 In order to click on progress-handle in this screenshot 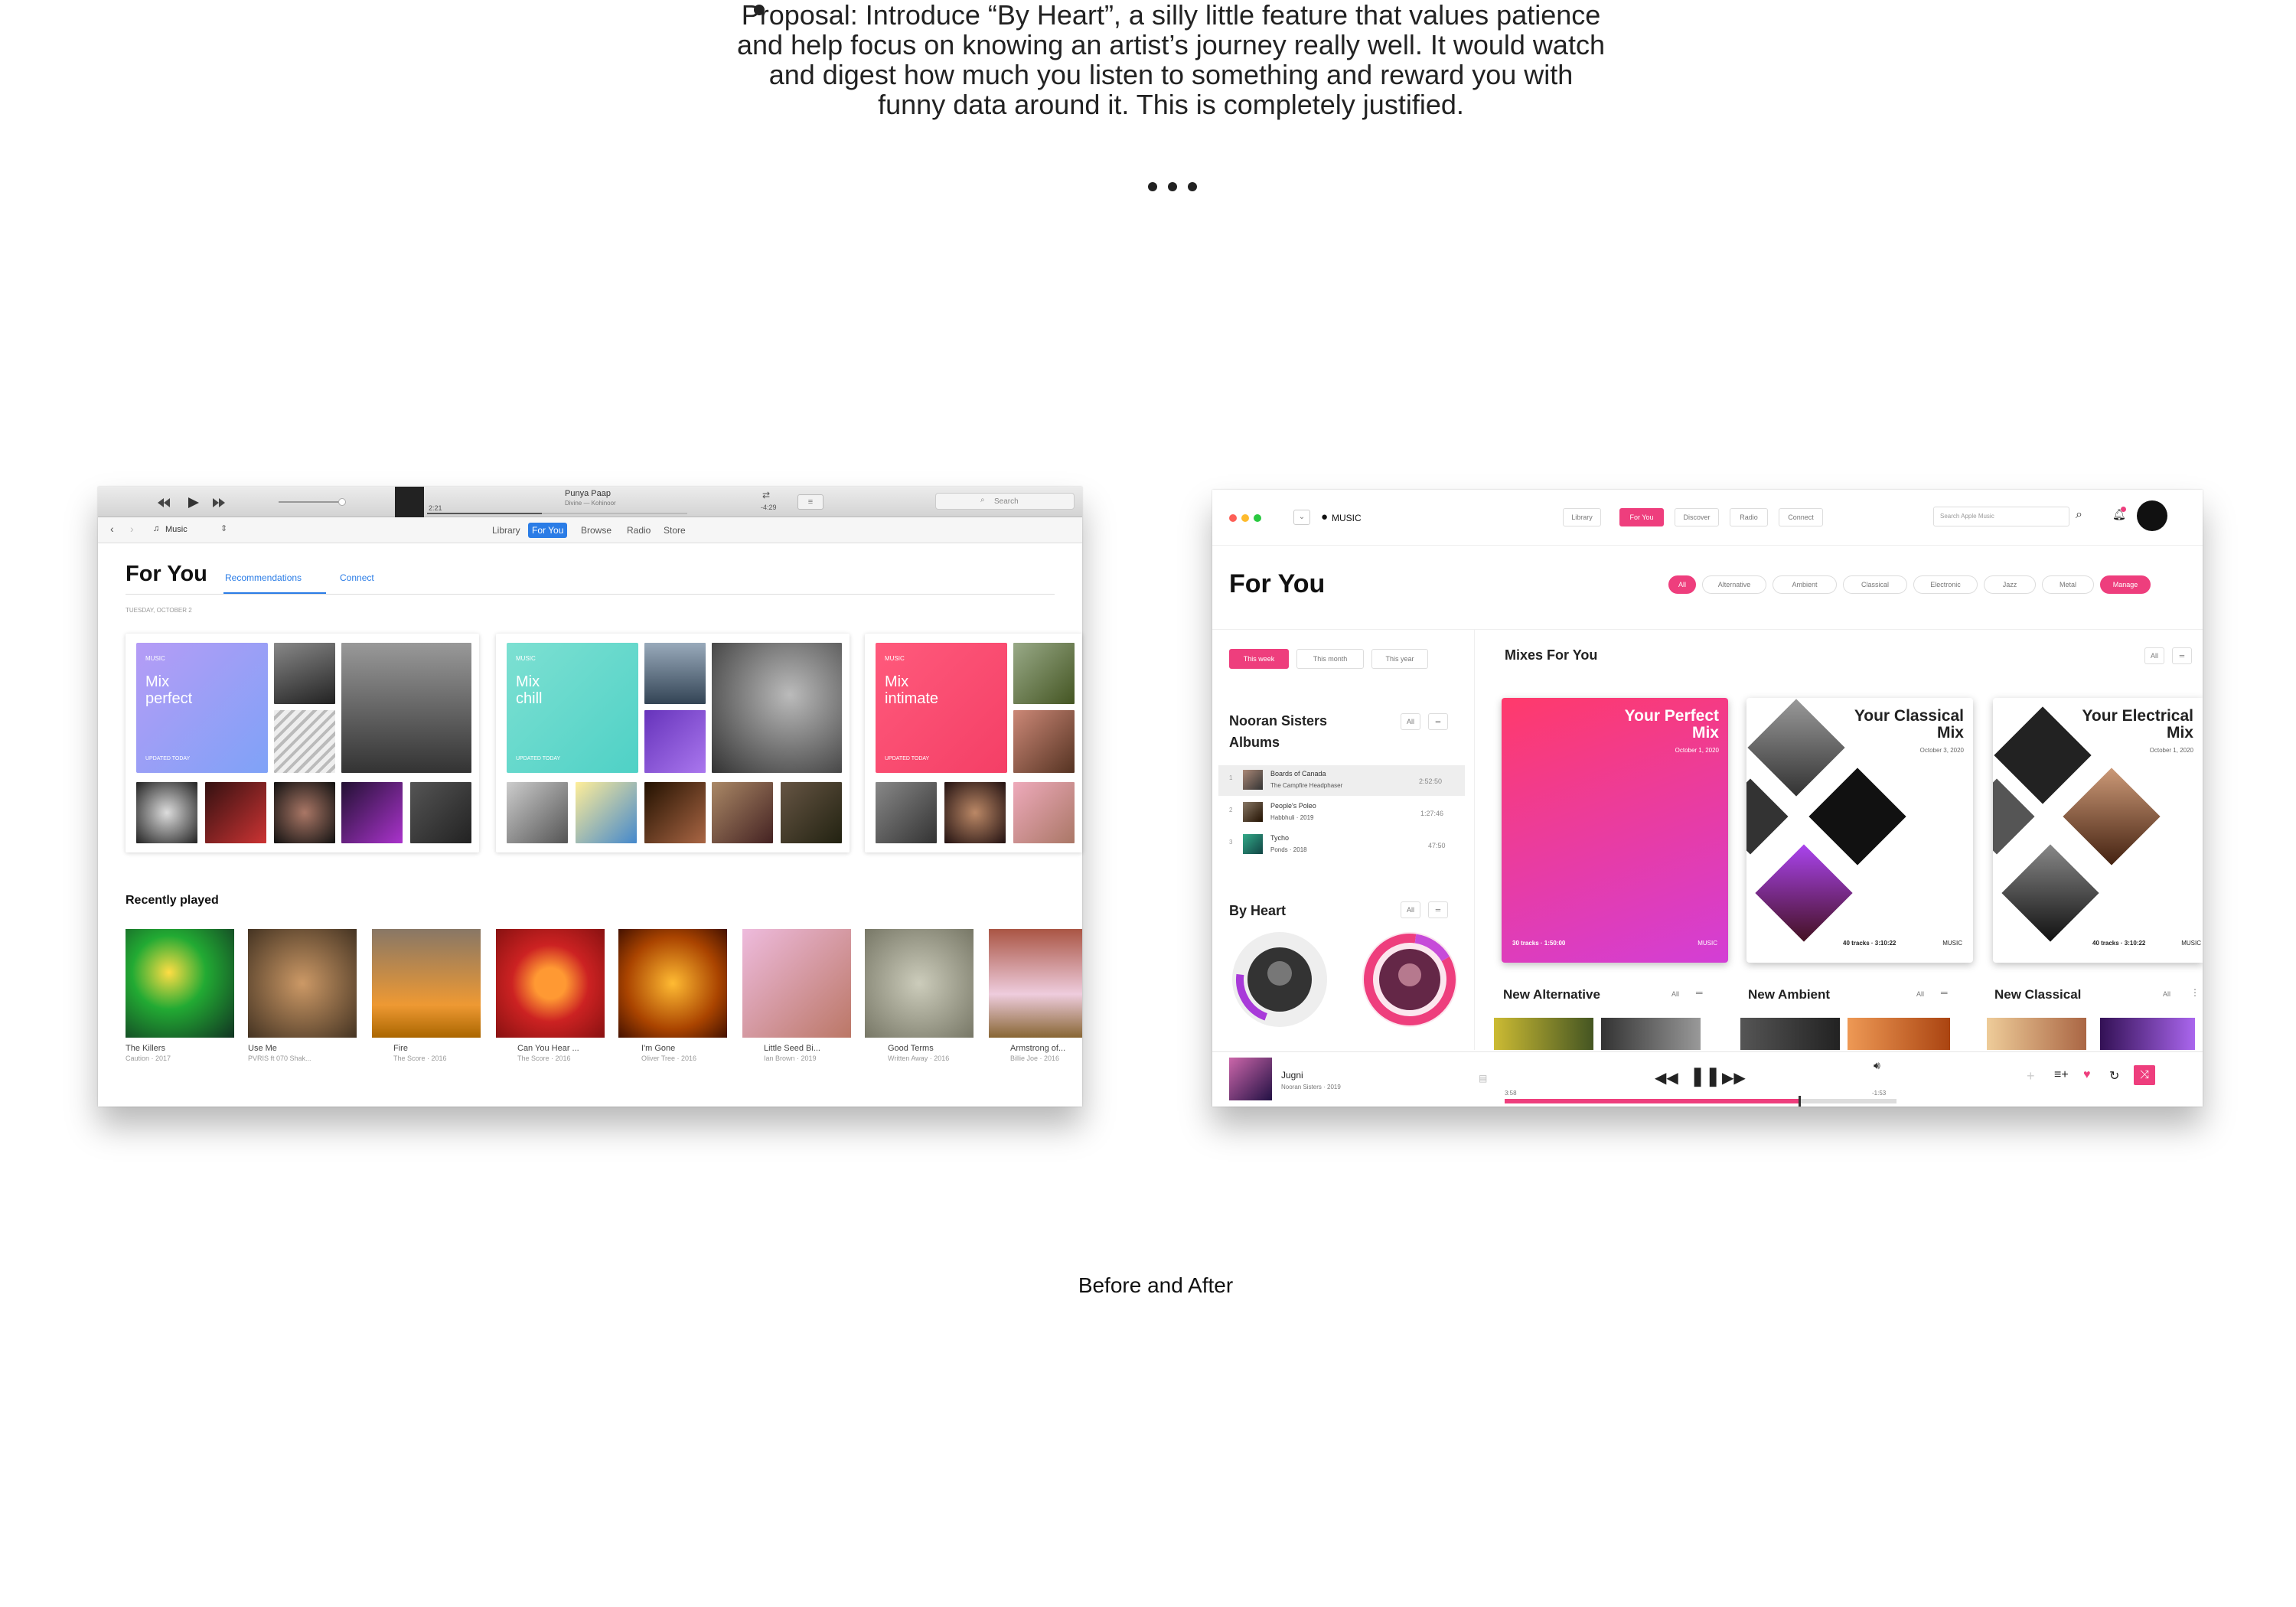, I will do `click(1800, 1101)`.